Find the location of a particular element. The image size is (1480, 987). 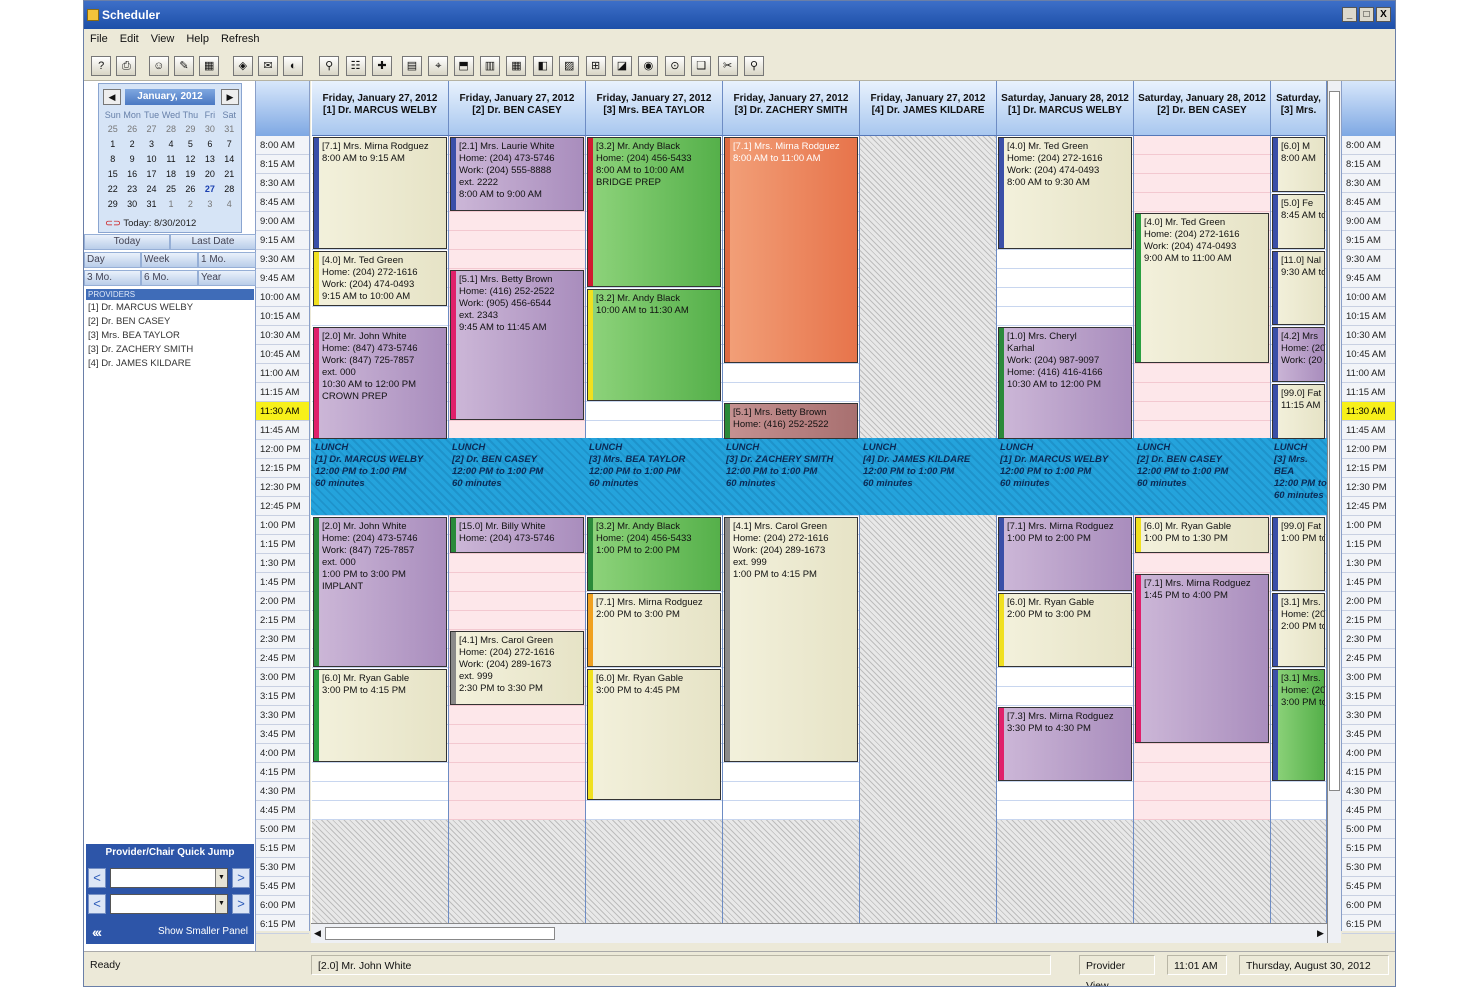

minimize-button: _ is located at coordinates (1349, 14).